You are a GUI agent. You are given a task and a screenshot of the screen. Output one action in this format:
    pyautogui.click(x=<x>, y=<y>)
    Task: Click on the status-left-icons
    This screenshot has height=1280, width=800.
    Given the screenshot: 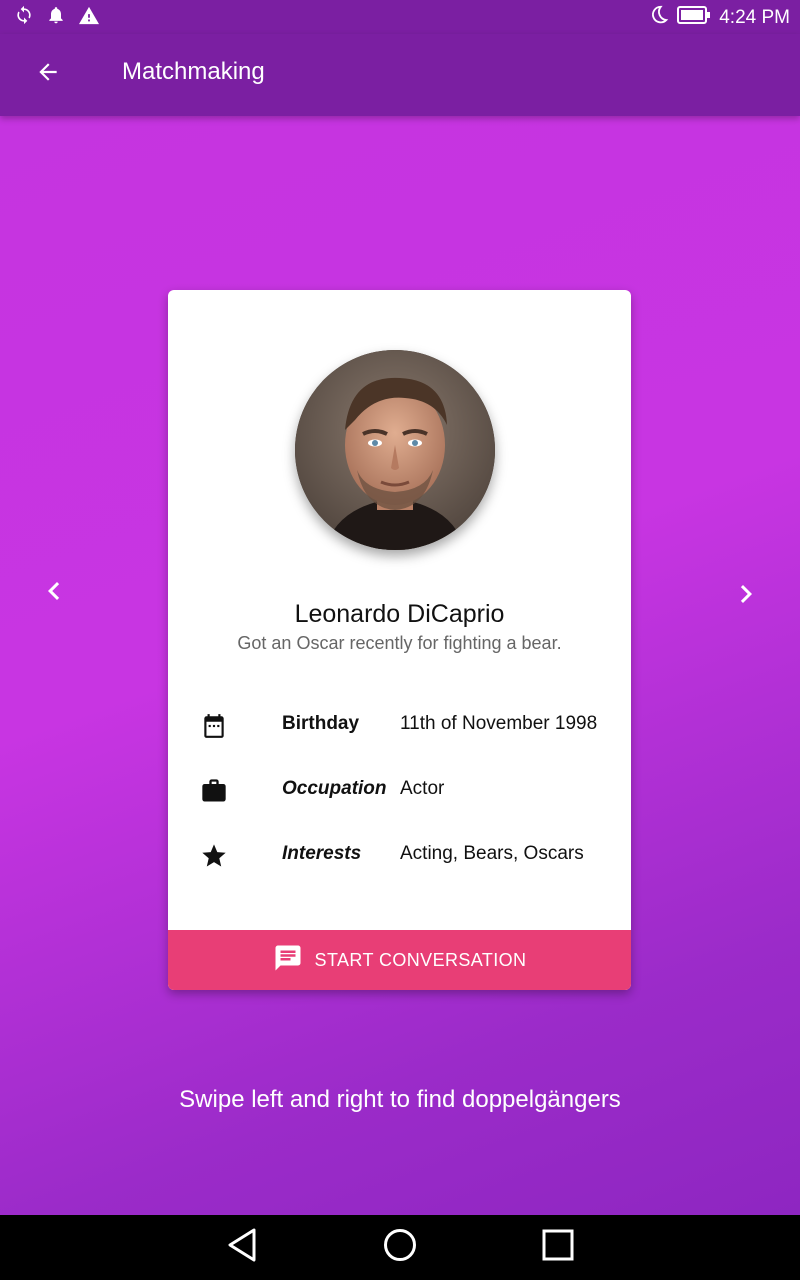 What is the action you would take?
    pyautogui.click(x=57, y=17)
    